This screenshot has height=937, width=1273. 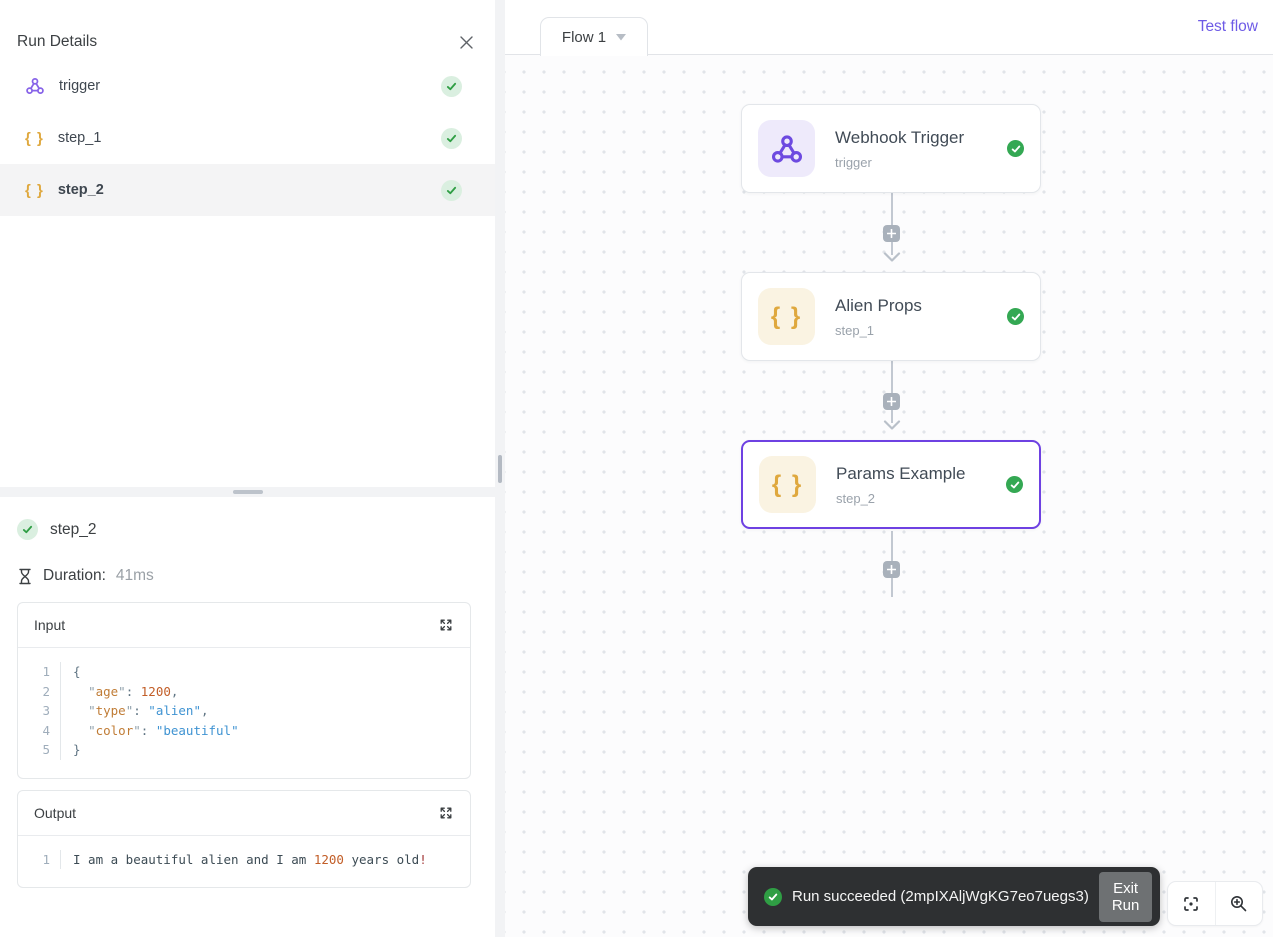 I want to click on run-step-step2: { } step_2, so click(x=247, y=190).